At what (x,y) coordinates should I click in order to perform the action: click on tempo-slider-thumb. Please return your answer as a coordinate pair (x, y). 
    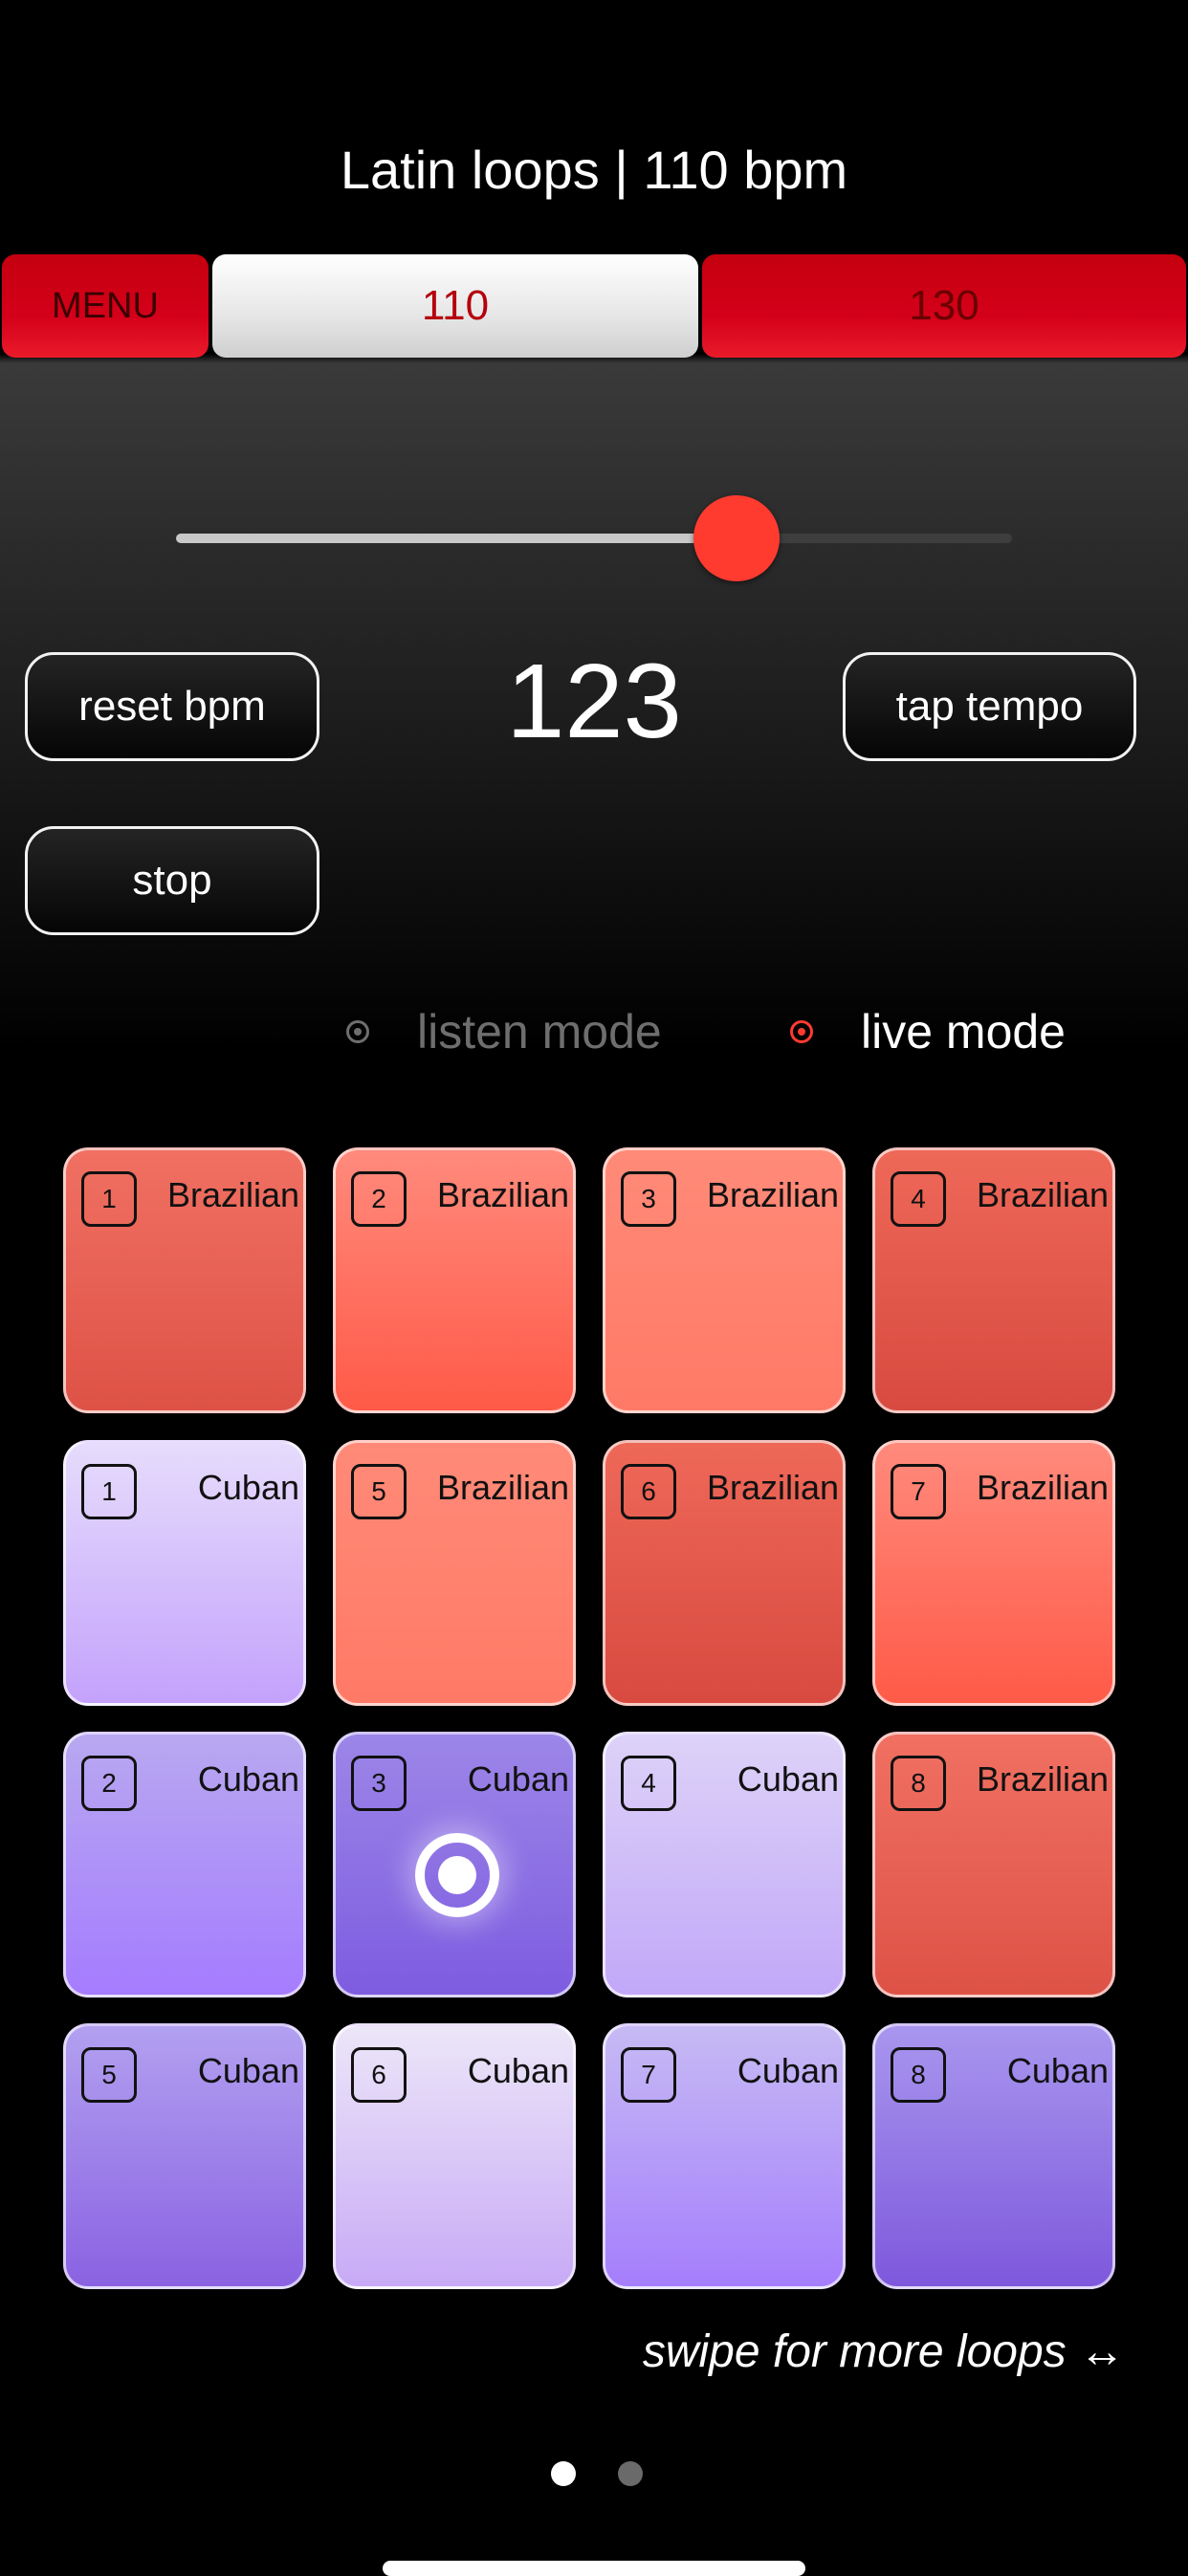
    Looking at the image, I should click on (736, 538).